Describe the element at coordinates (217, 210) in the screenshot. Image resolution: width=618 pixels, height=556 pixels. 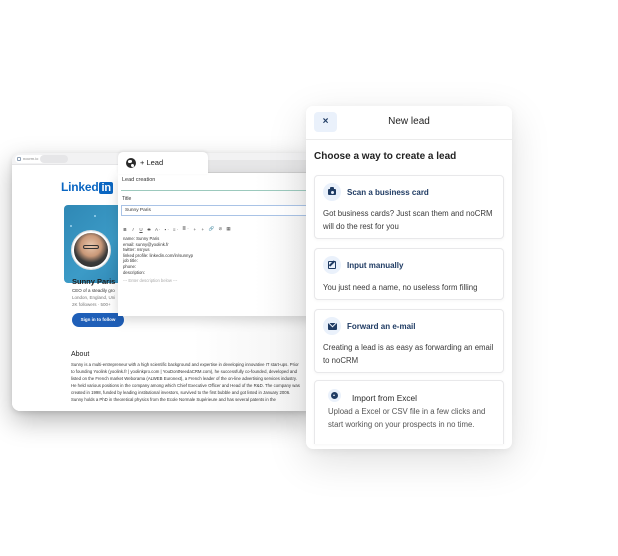
I see `title-input: Sunny Paris` at that location.